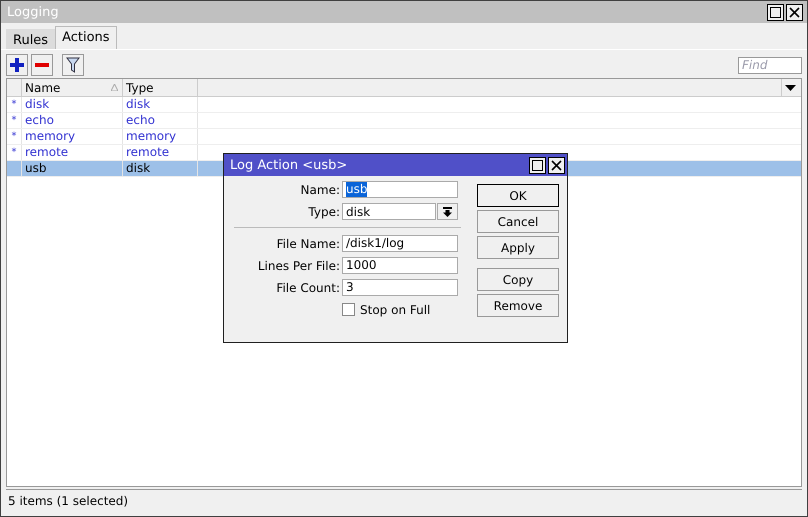  I want to click on table-cell: usb, so click(71, 168).